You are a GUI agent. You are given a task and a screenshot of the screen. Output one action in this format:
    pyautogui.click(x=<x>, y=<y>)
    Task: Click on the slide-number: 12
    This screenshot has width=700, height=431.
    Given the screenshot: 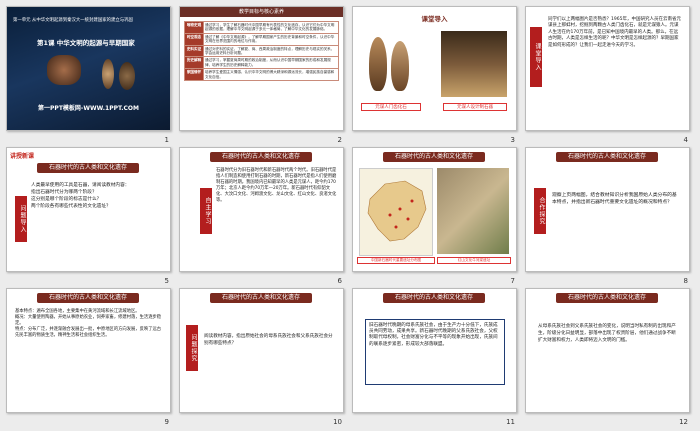 What is the action you would take?
    pyautogui.click(x=683, y=422)
    